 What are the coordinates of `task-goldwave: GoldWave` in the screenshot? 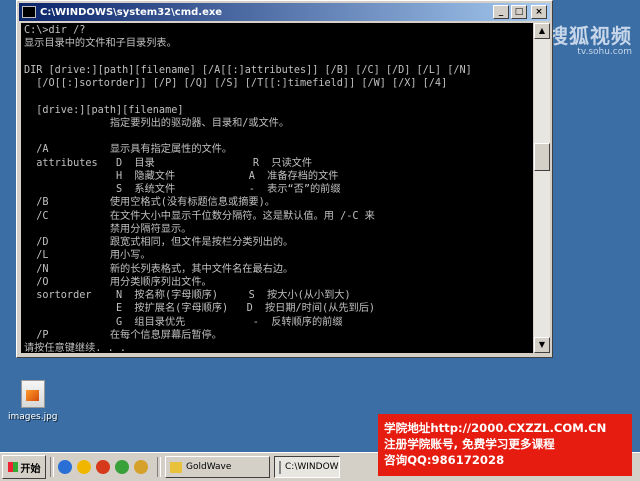 It's located at (217, 467).